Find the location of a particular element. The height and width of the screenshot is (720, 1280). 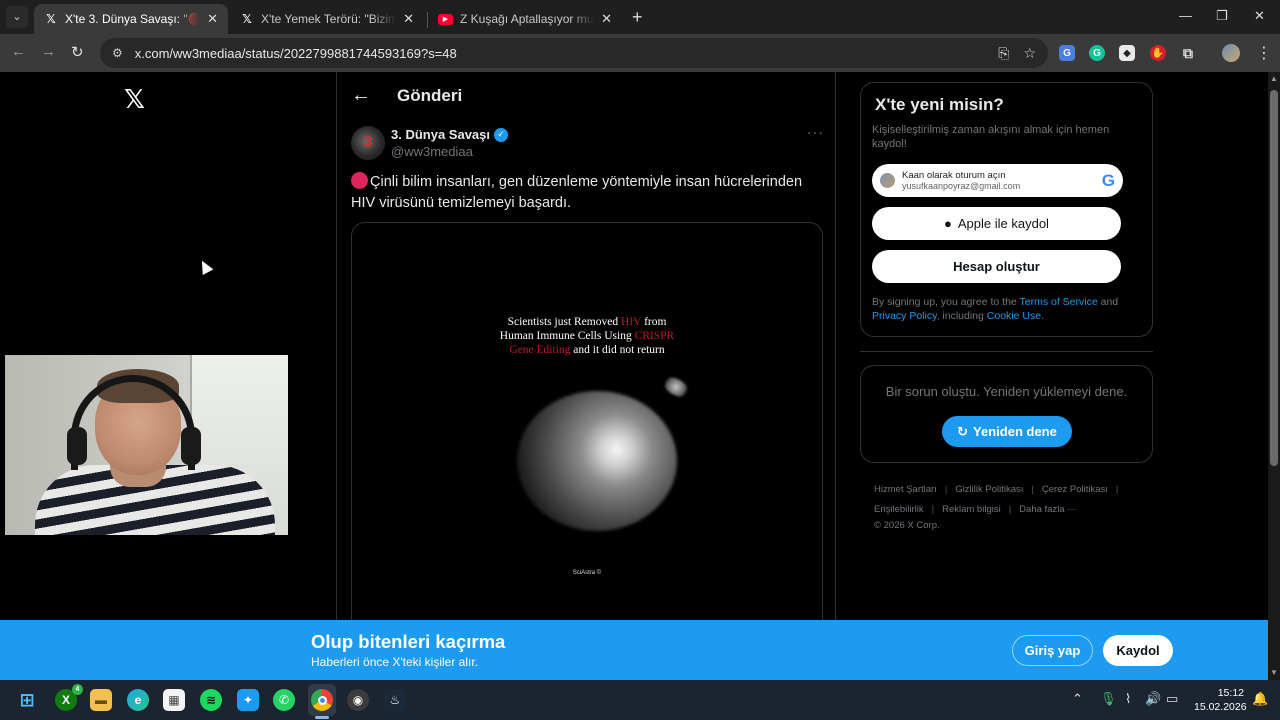

xbox-badge: 4 is located at coordinates (77, 689).